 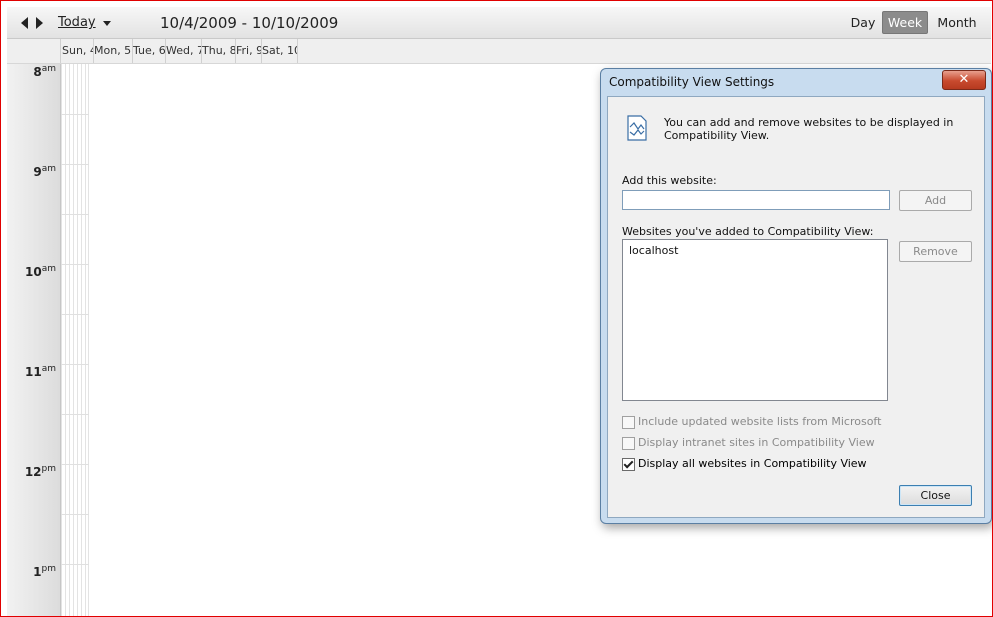 What do you see at coordinates (34, 340) in the screenshot?
I see `time-column: 8am 9am 10am 11am 12pm 1pm` at bounding box center [34, 340].